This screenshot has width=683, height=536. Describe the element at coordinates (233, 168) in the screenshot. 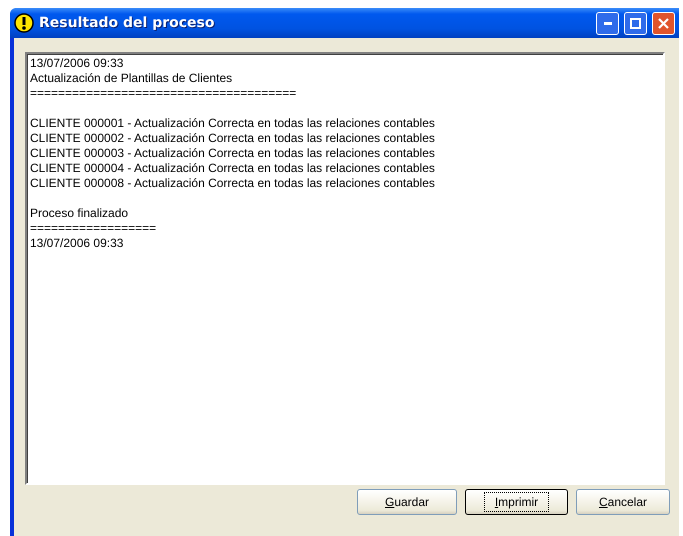

I see `log-line: CLIENTE 000004 - Actualización Correcta en todas las relaciones contables` at that location.